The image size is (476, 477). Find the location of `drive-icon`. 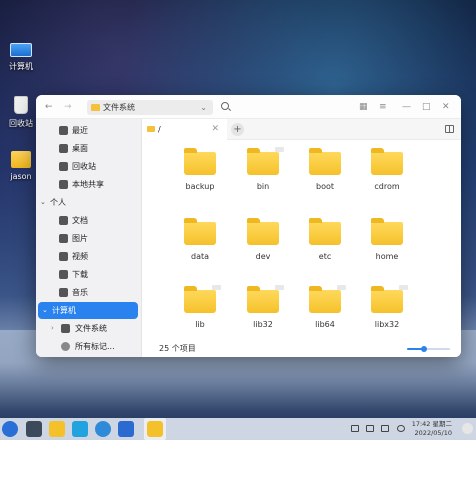

drive-icon is located at coordinates (65, 328).